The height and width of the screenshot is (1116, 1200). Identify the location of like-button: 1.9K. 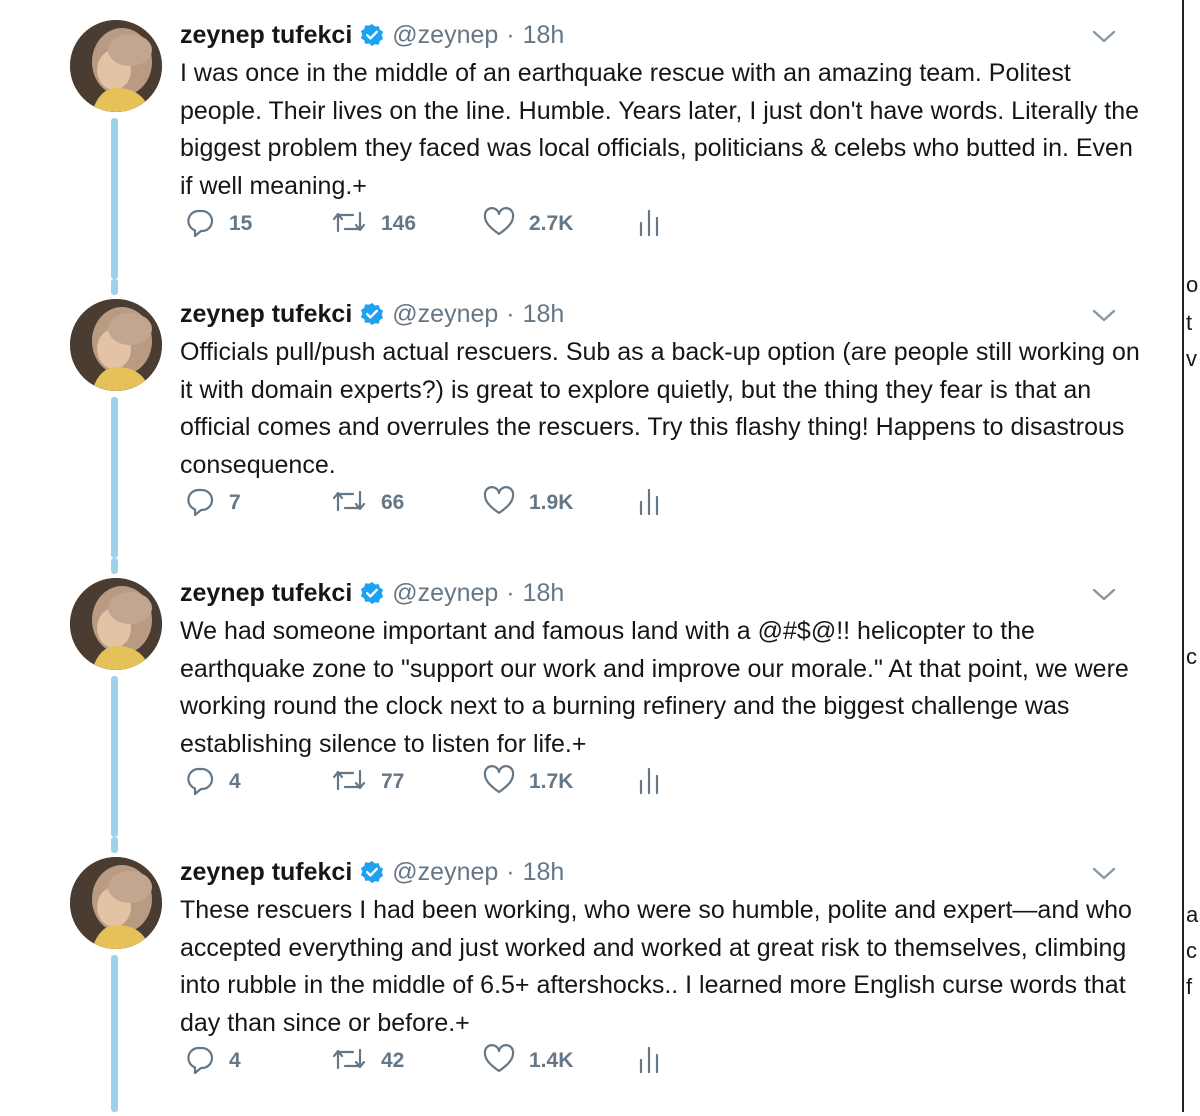
(528, 503).